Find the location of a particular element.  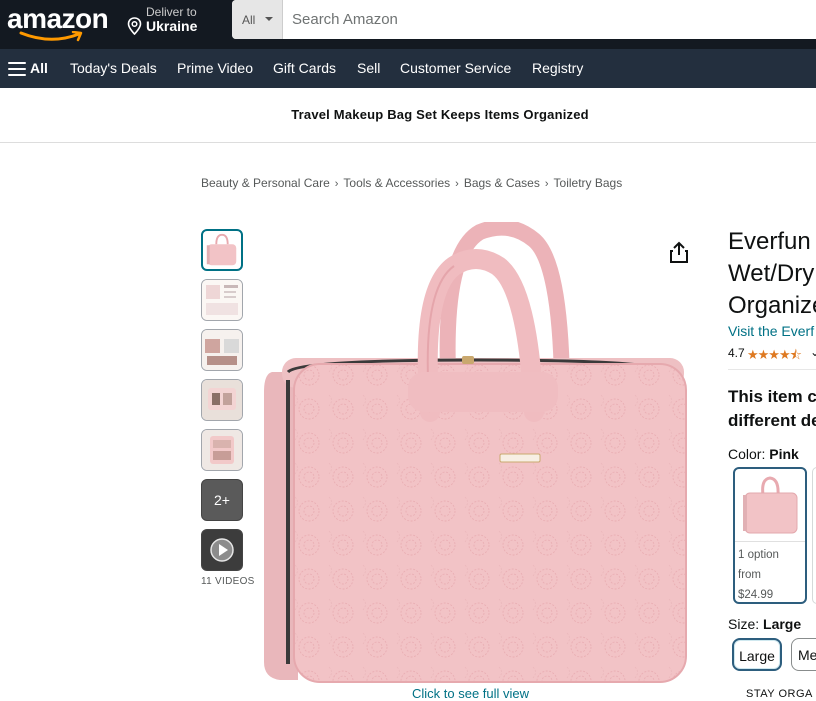

search-bar: All is located at coordinates (524, 19).